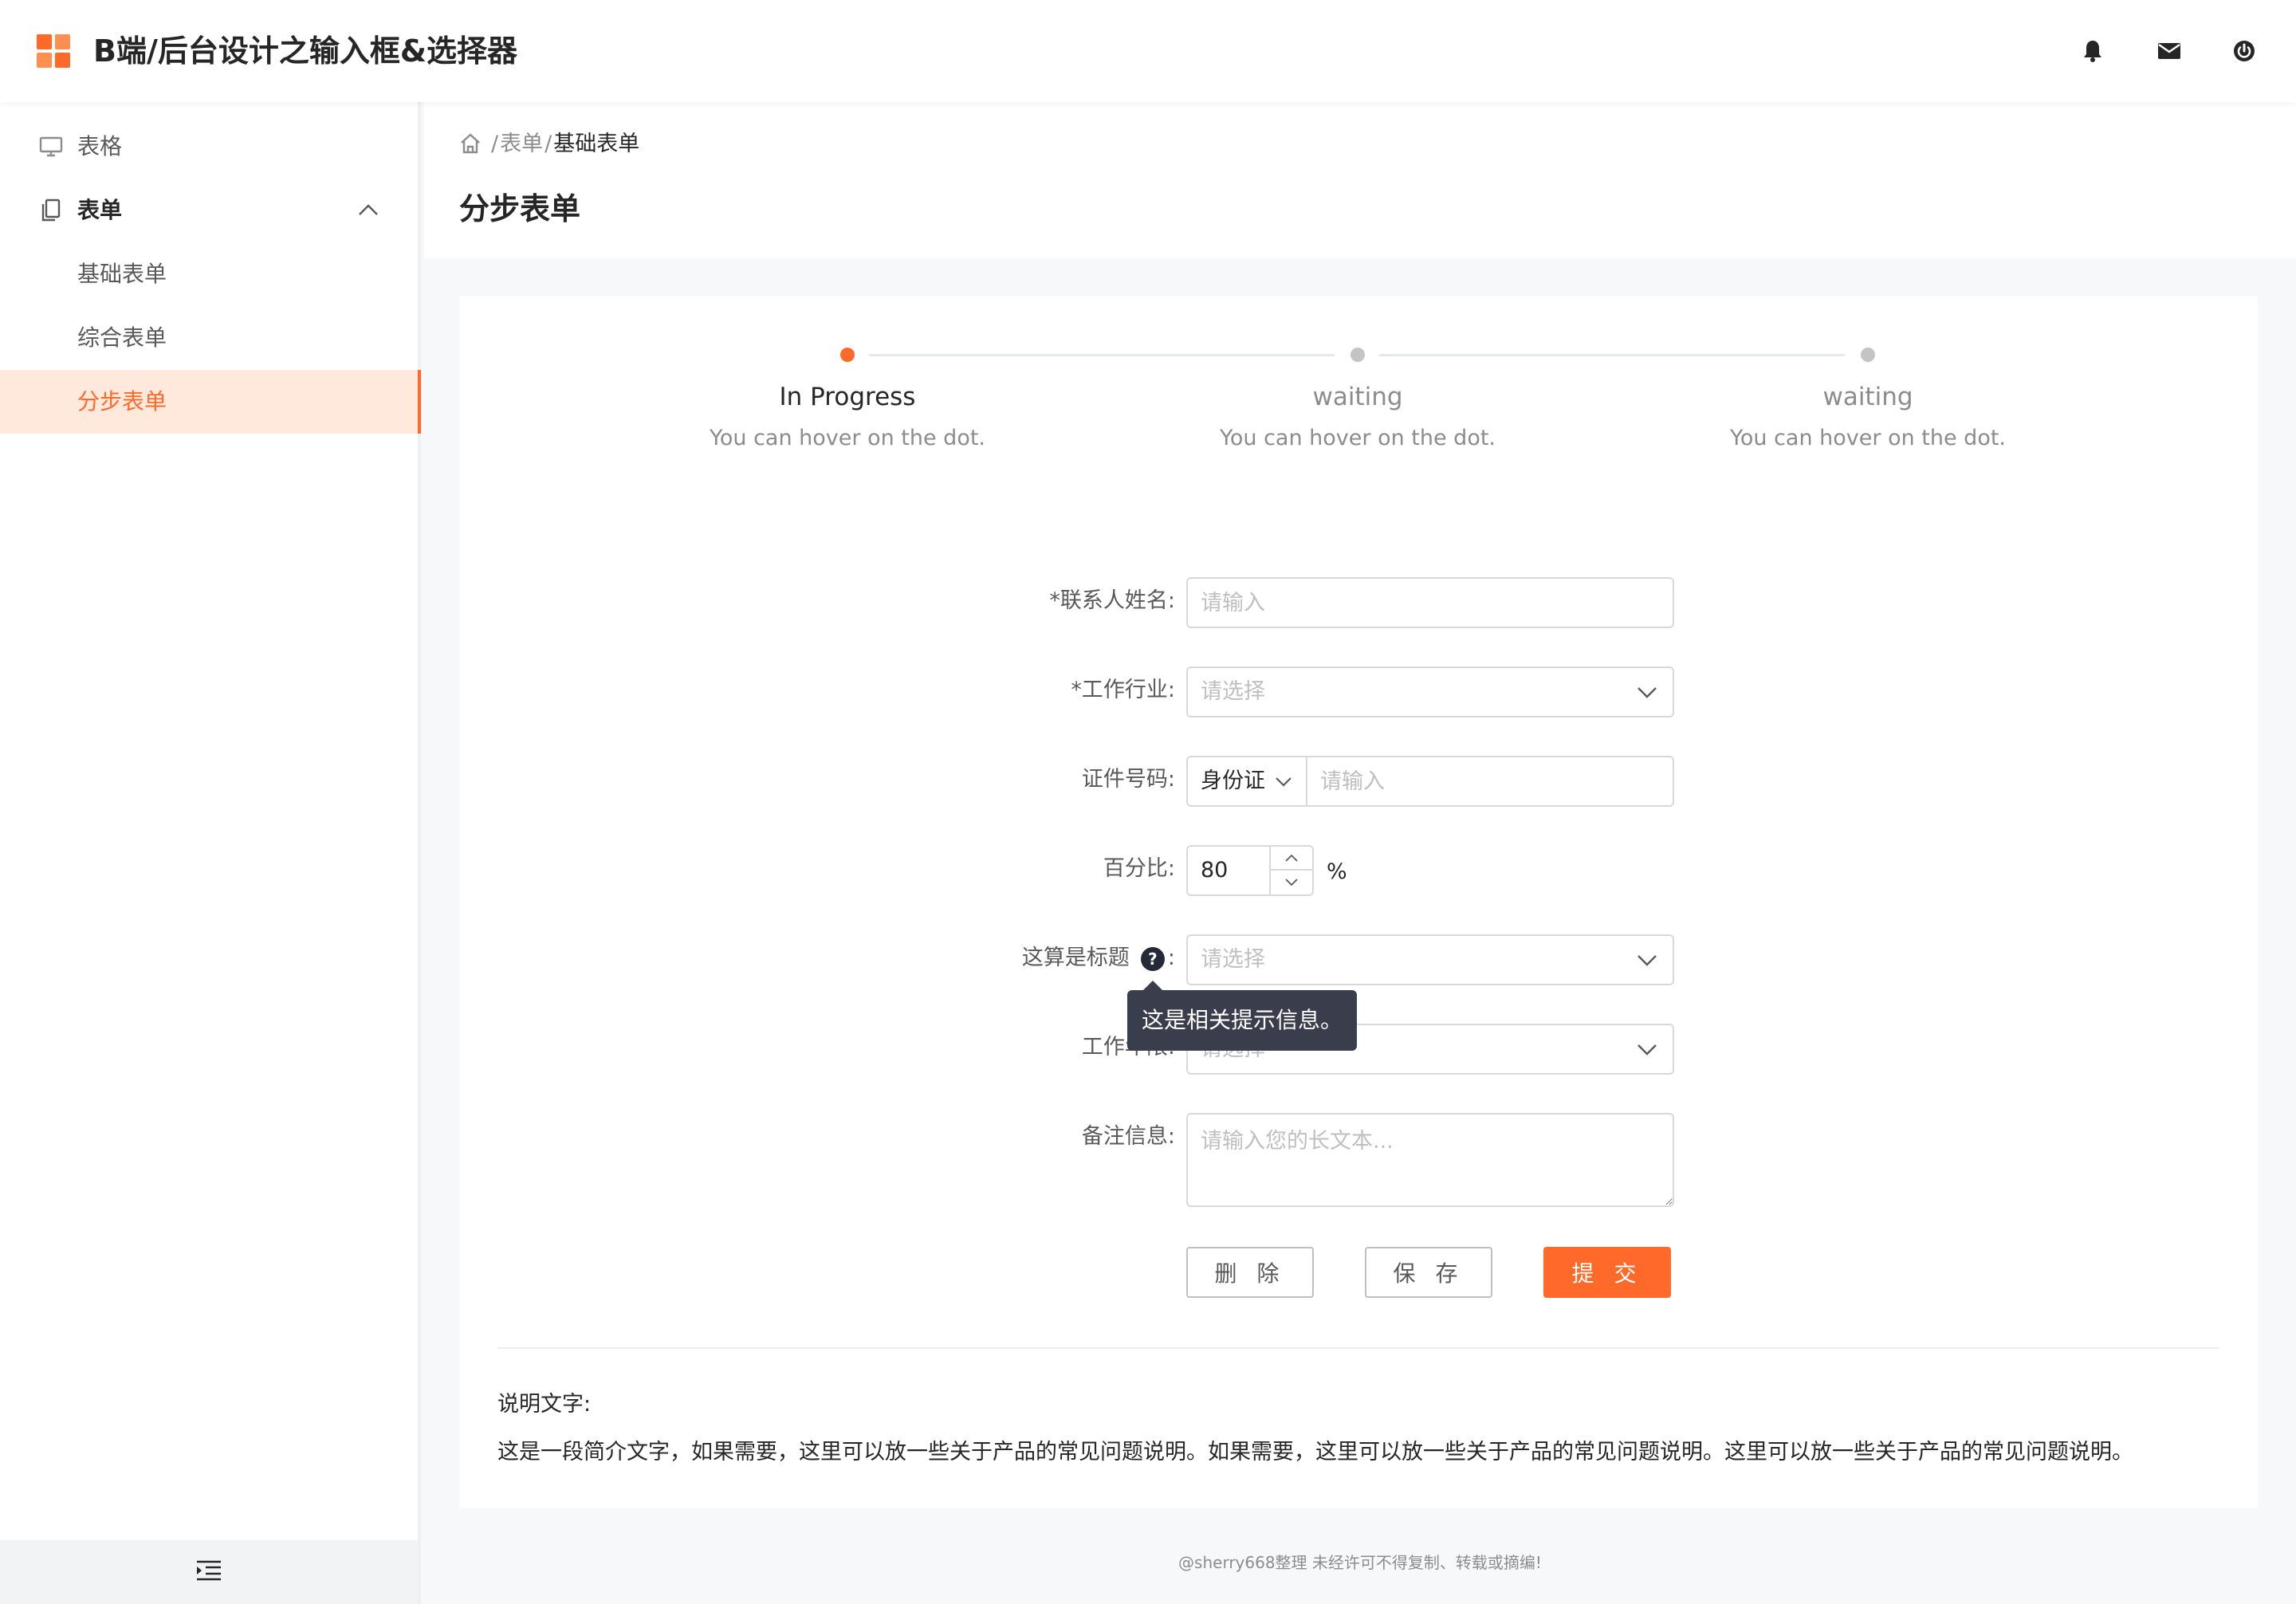  I want to click on app-title: B端/后台设计之输入框&选择器, so click(305, 51).